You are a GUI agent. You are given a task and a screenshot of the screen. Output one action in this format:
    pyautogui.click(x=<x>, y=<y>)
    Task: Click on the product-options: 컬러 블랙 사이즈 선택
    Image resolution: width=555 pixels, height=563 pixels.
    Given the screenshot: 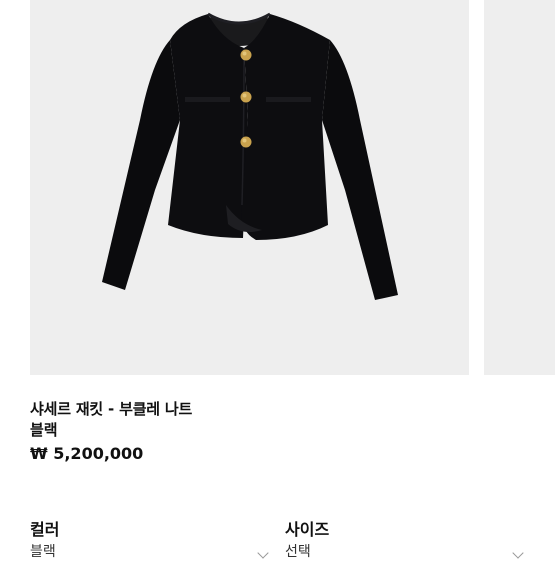 What is the action you would take?
    pyautogui.click(x=292, y=539)
    